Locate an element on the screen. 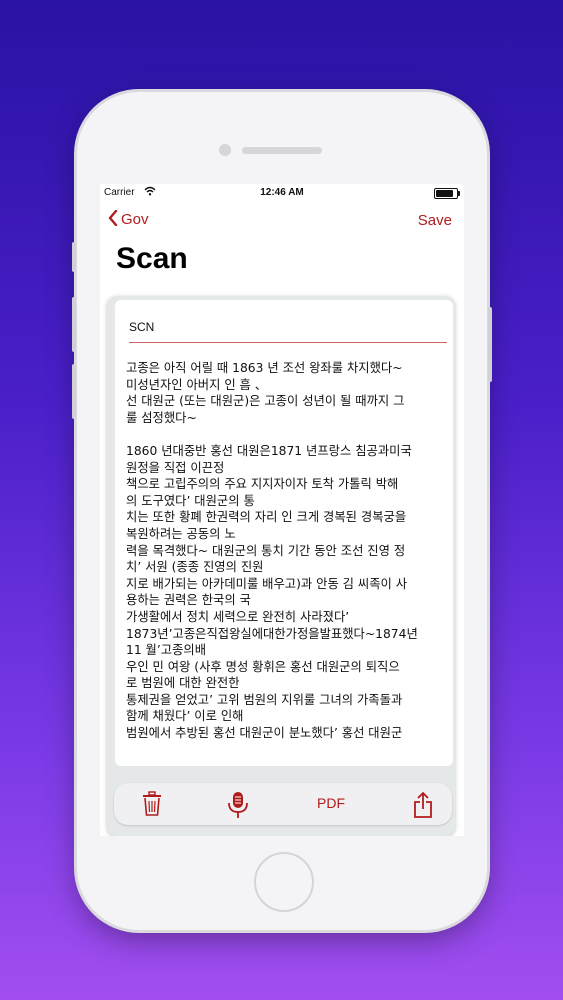 Image resolution: width=563 pixels, height=1000 pixels. microphone-icon is located at coordinates (238, 804).